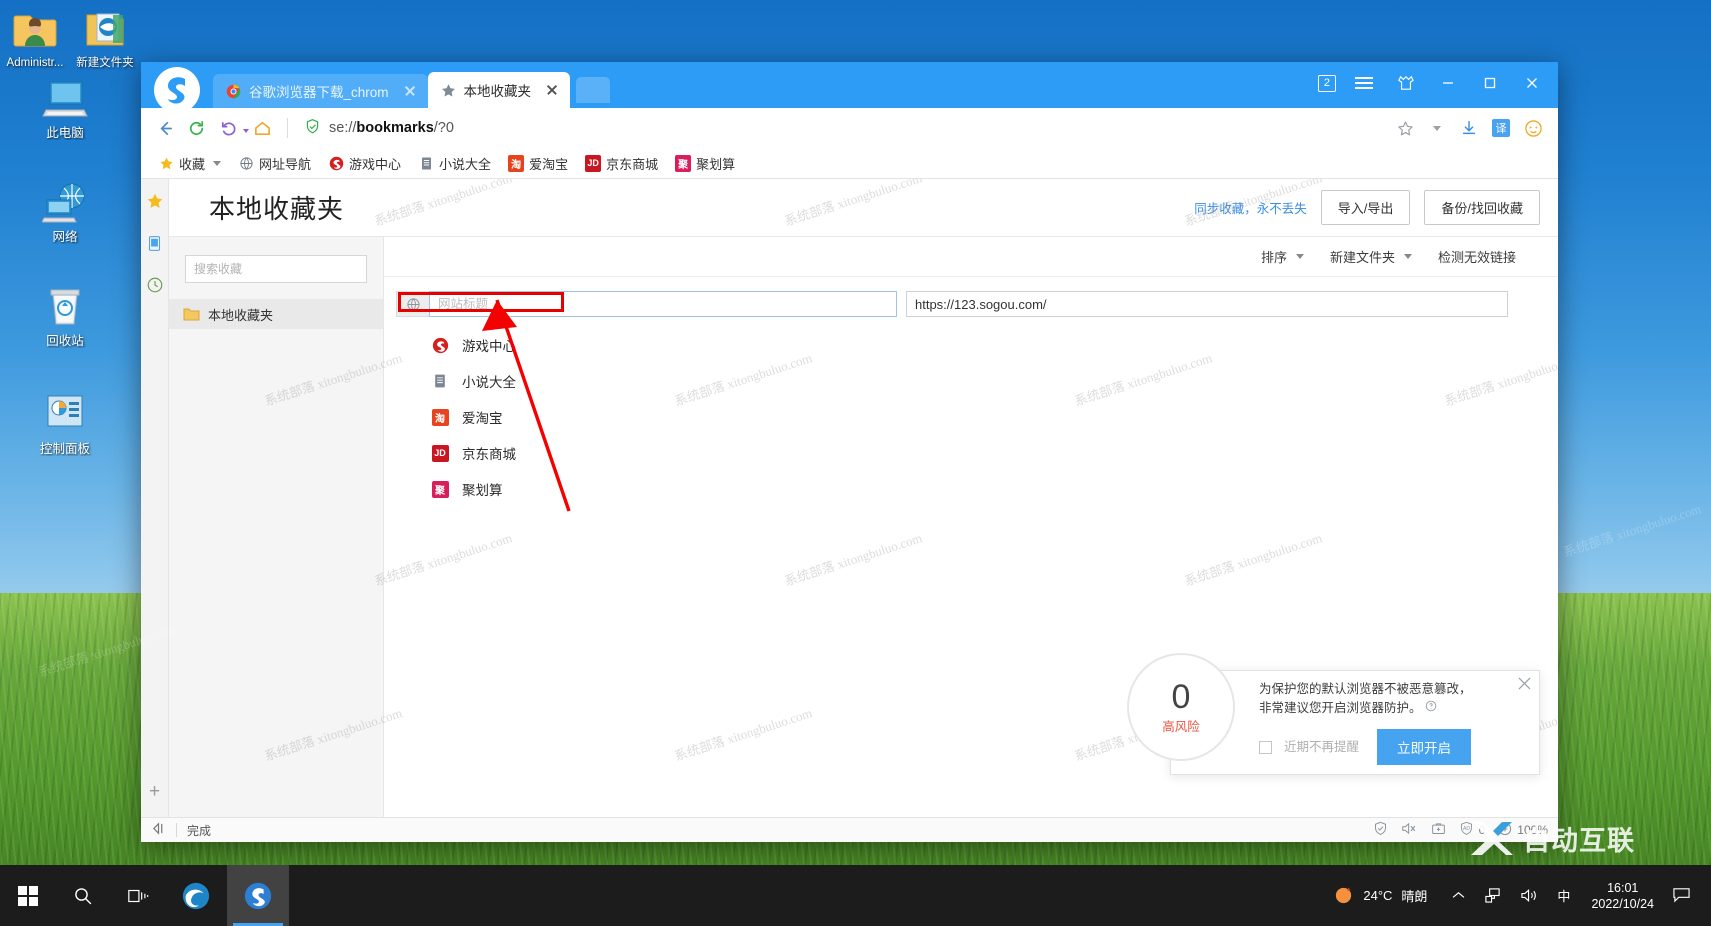 This screenshot has width=1711, height=926. What do you see at coordinates (440, 489) in the screenshot?
I see `juhuasuan-icon: 聚` at bounding box center [440, 489].